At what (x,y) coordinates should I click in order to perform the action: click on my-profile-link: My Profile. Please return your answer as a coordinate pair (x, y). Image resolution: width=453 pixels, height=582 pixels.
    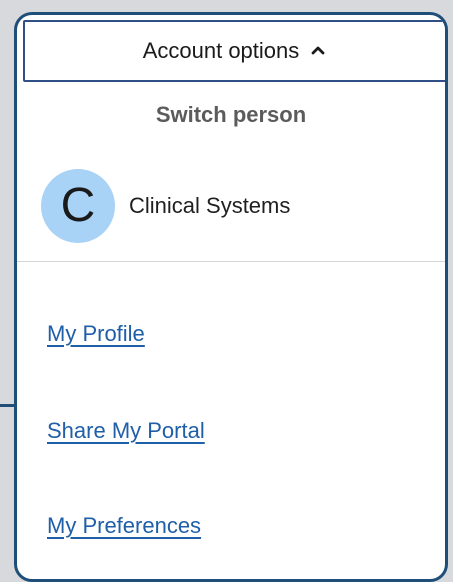
    Looking at the image, I should click on (96, 334).